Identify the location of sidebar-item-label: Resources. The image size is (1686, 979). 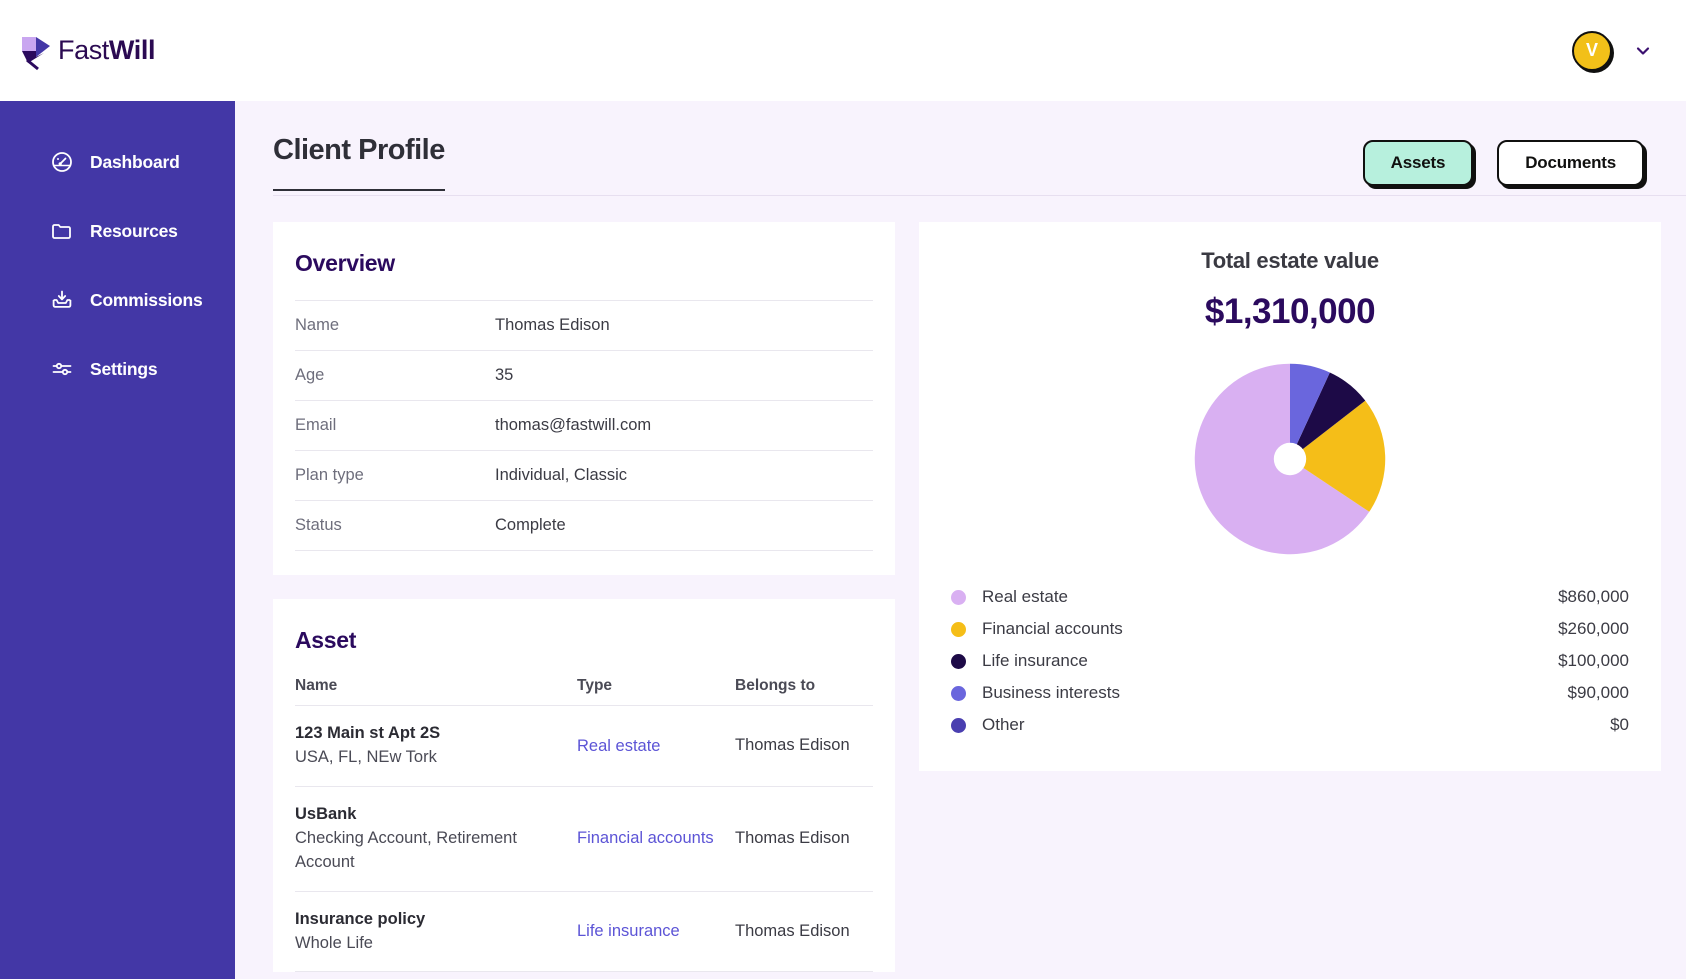
(134, 230).